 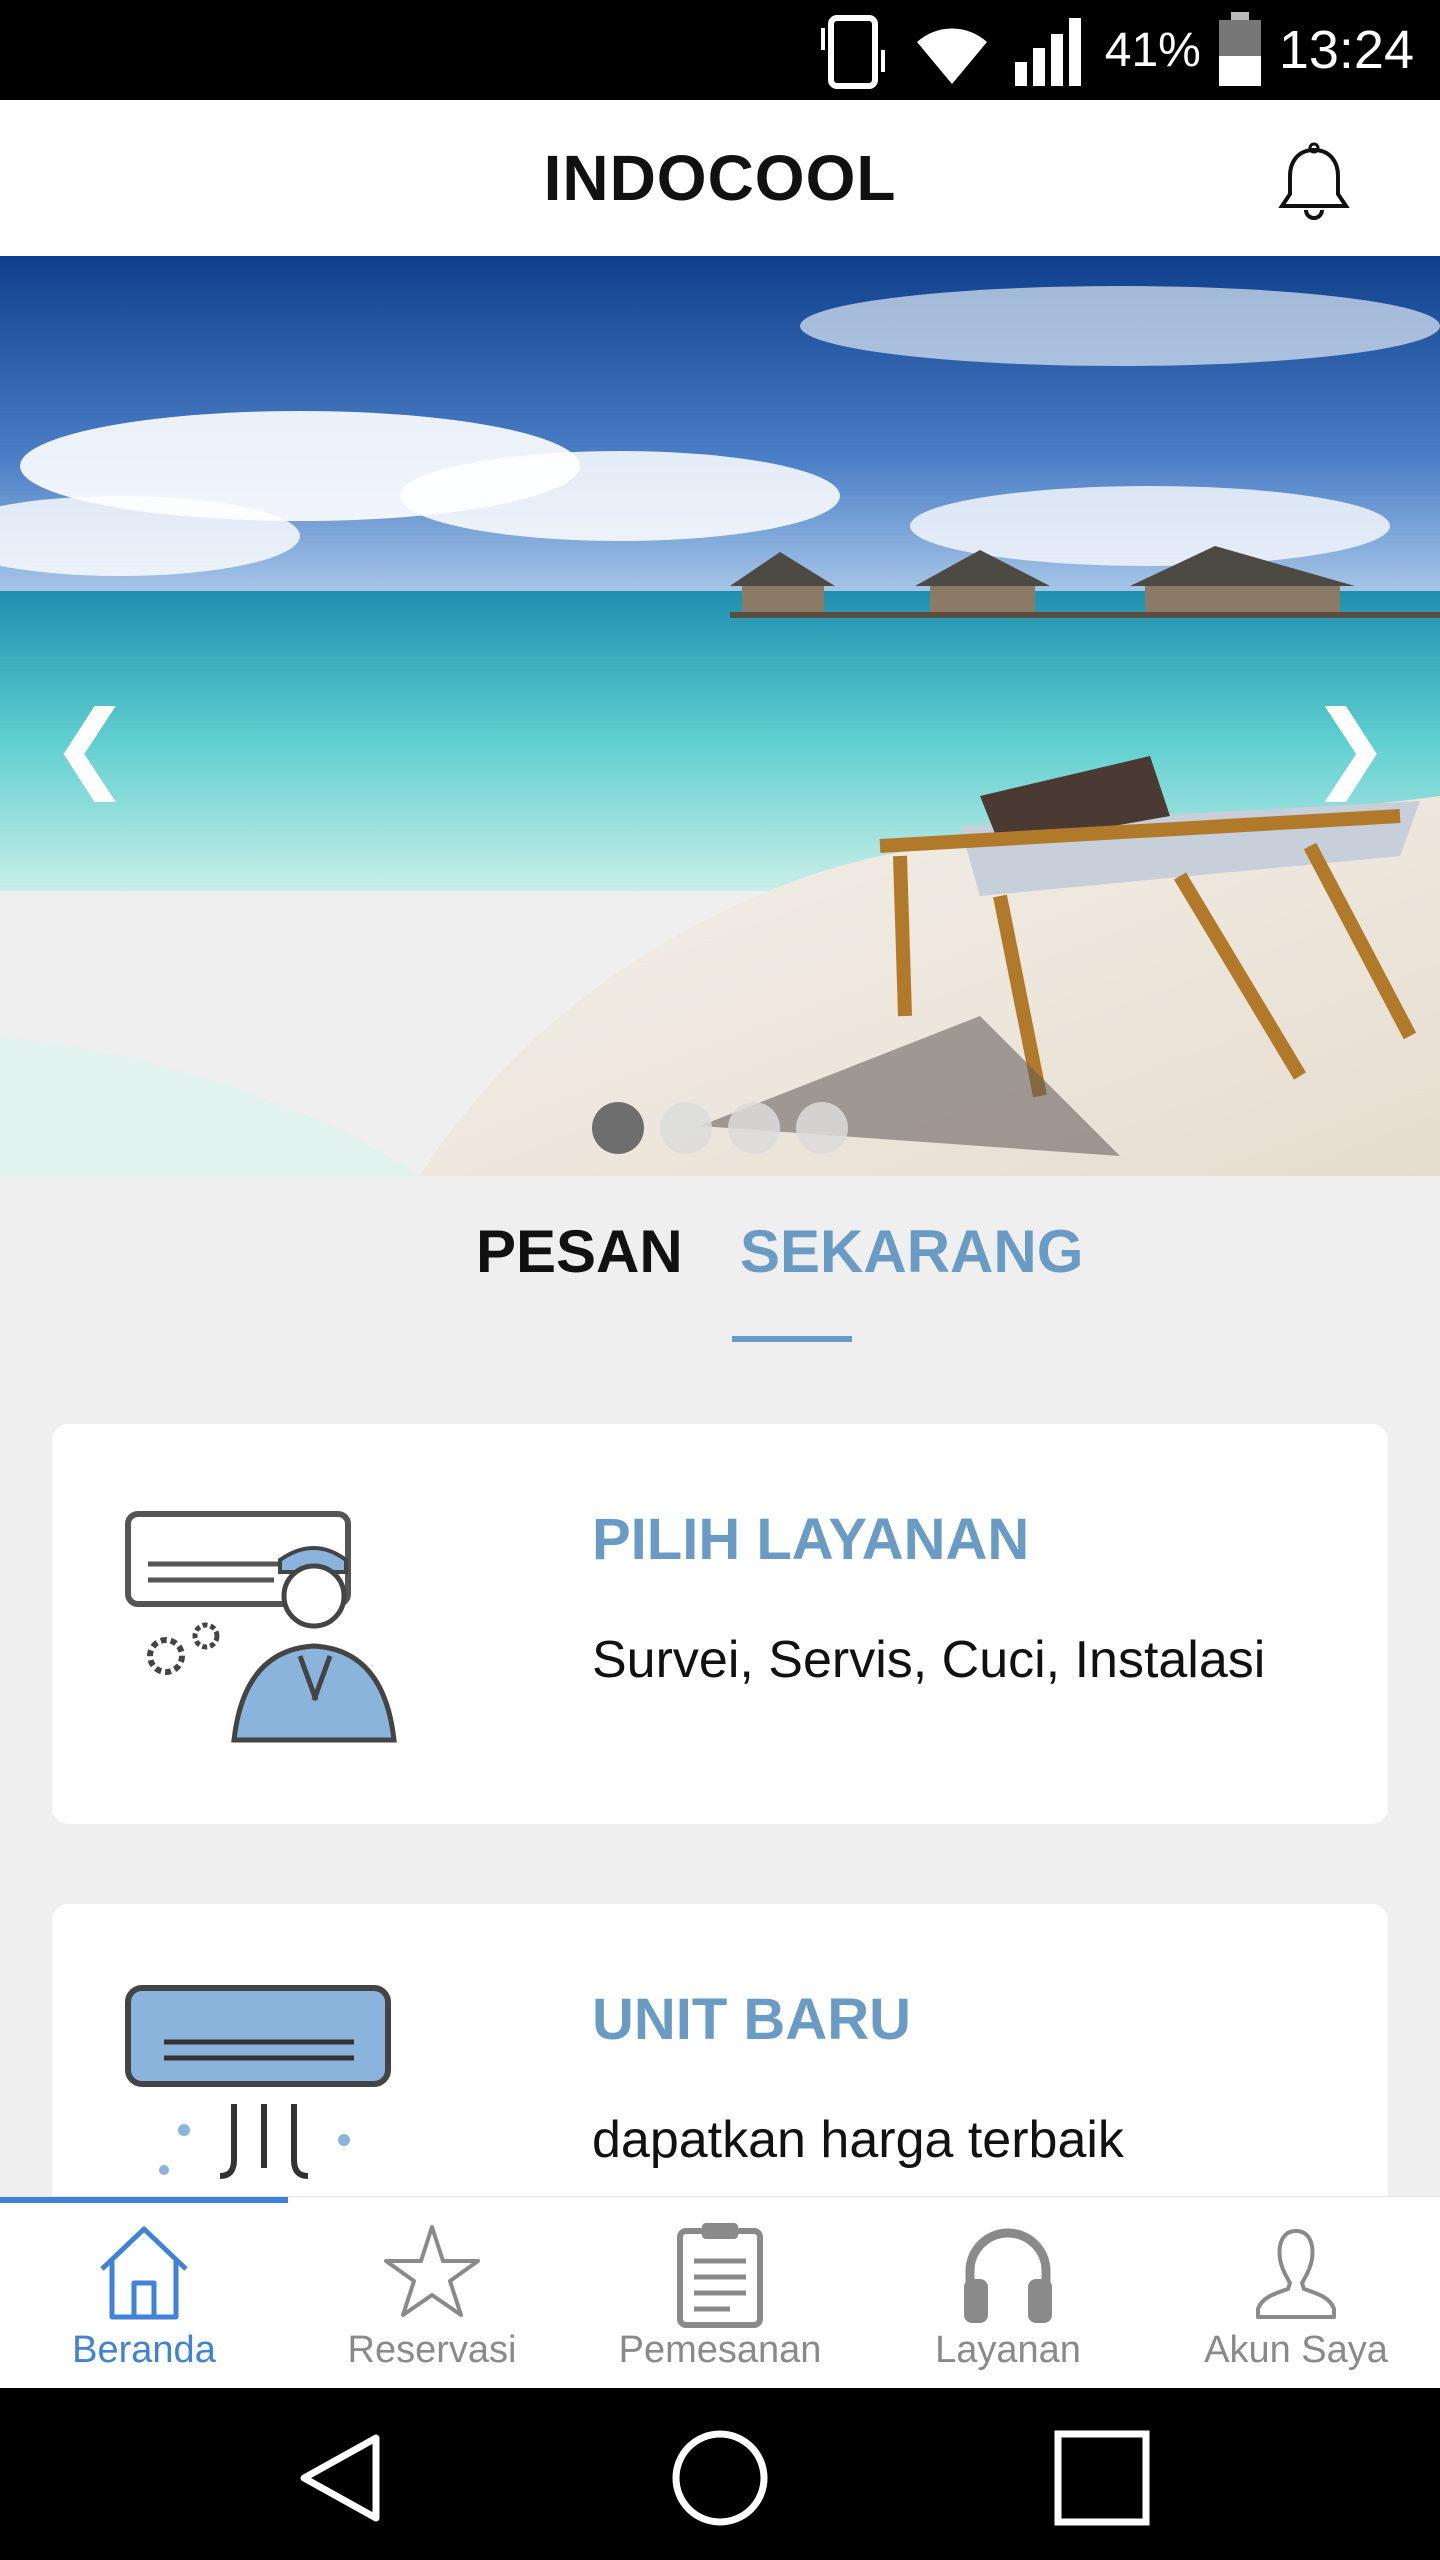 What do you see at coordinates (90, 746) in the screenshot?
I see `carousel-prev-button: ❮` at bounding box center [90, 746].